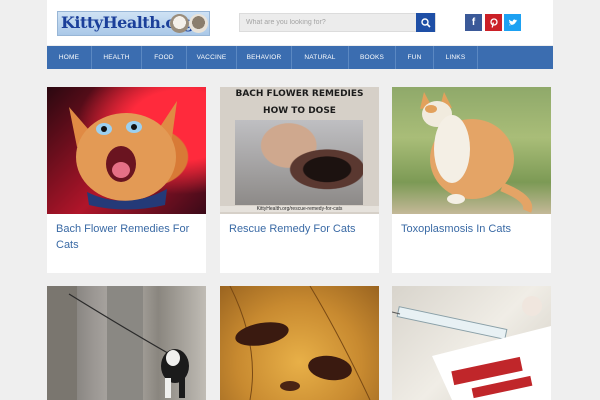 The height and width of the screenshot is (400, 600). Describe the element at coordinates (320, 57) in the screenshot. I see `nav-item-natural: NATURAL` at that location.